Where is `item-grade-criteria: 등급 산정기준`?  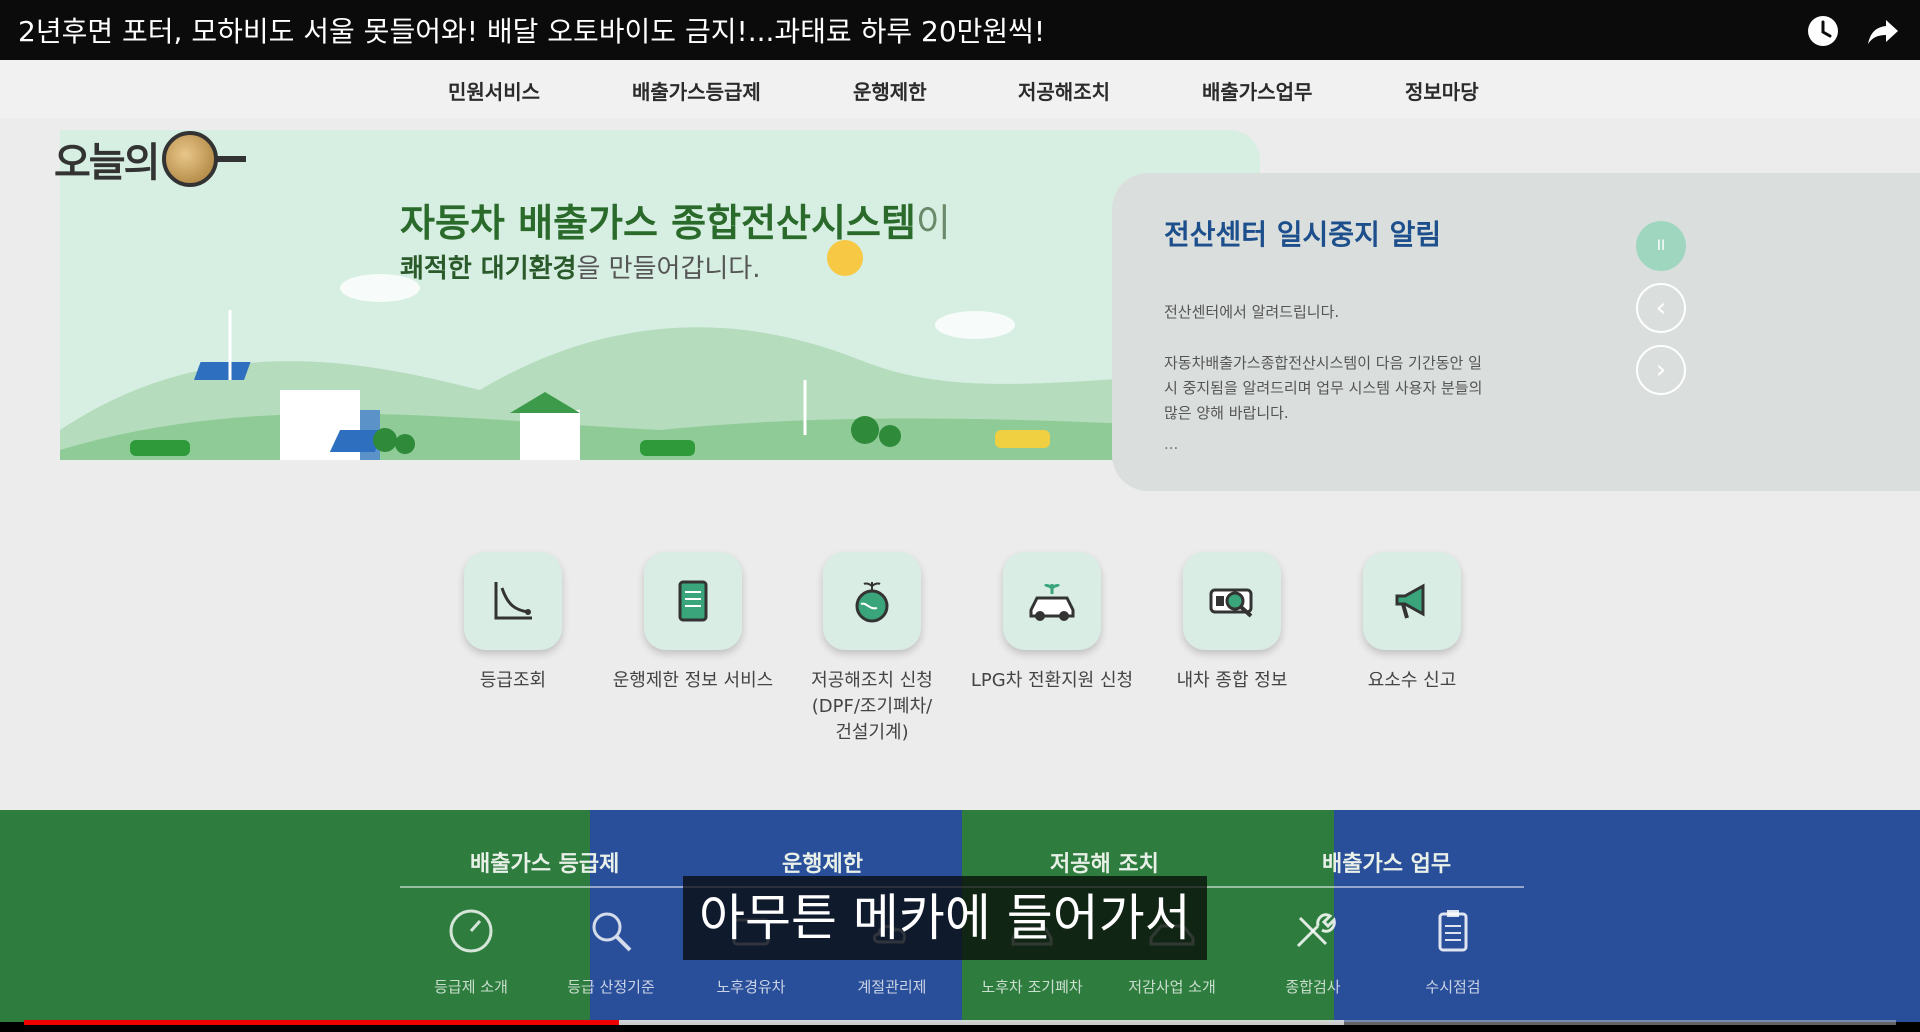
item-grade-criteria: 등급 산정기준 is located at coordinates (611, 951).